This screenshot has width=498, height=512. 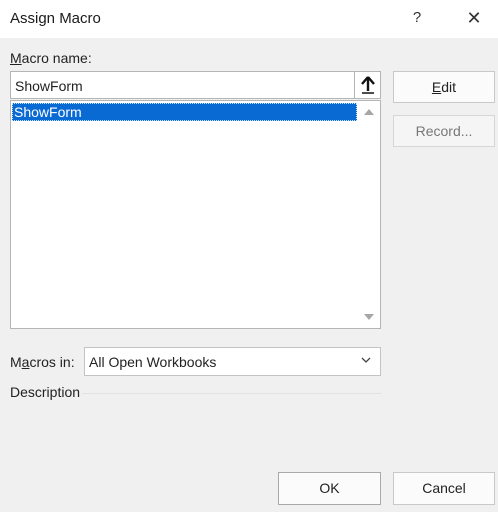 I want to click on close-button: ✕, so click(x=474, y=18).